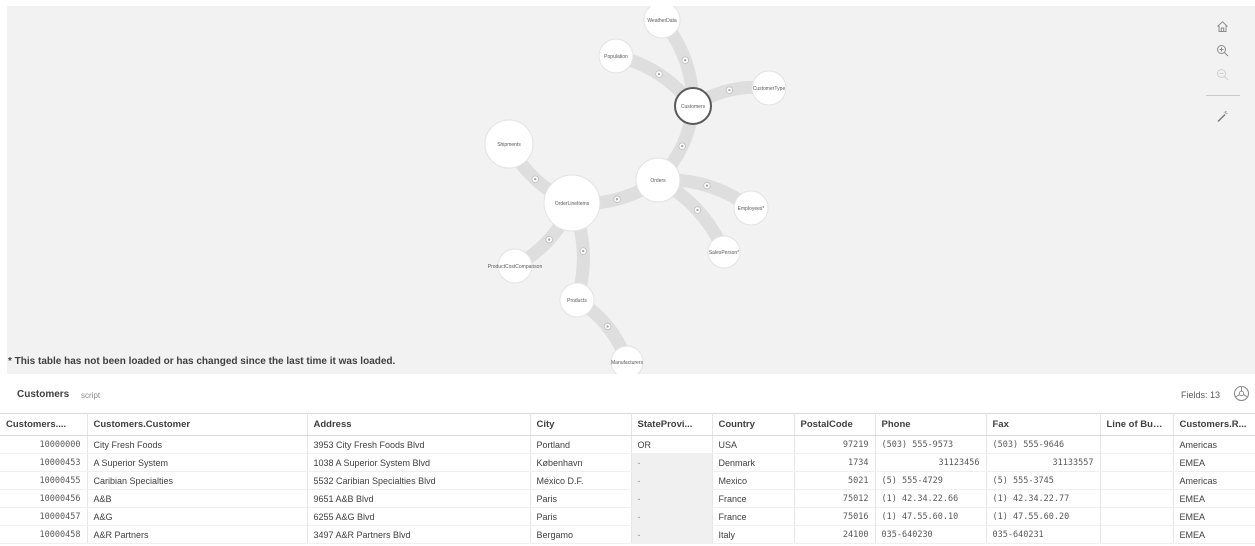 This screenshot has height=546, width=1255. What do you see at coordinates (1043, 462) in the screenshot?
I see `table-cell: 31133557` at bounding box center [1043, 462].